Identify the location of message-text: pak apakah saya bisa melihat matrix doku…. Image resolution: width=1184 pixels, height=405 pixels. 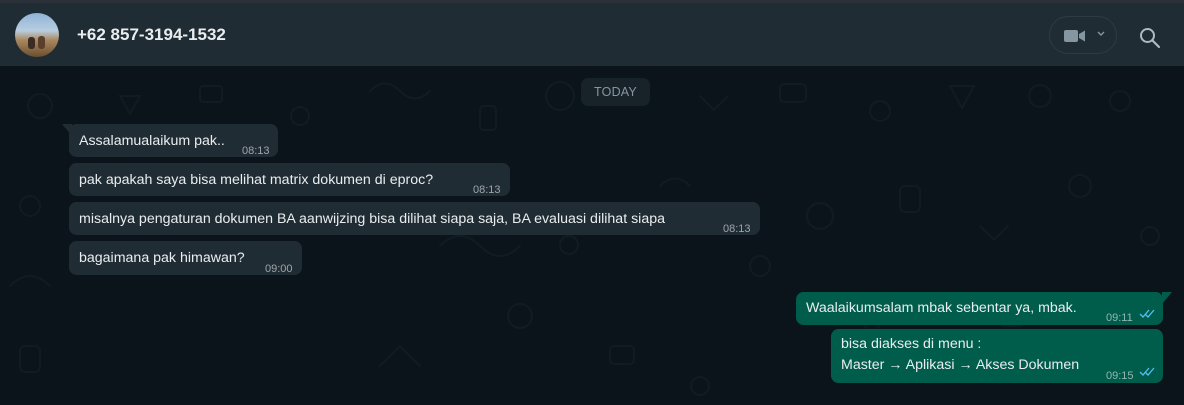
(256, 180).